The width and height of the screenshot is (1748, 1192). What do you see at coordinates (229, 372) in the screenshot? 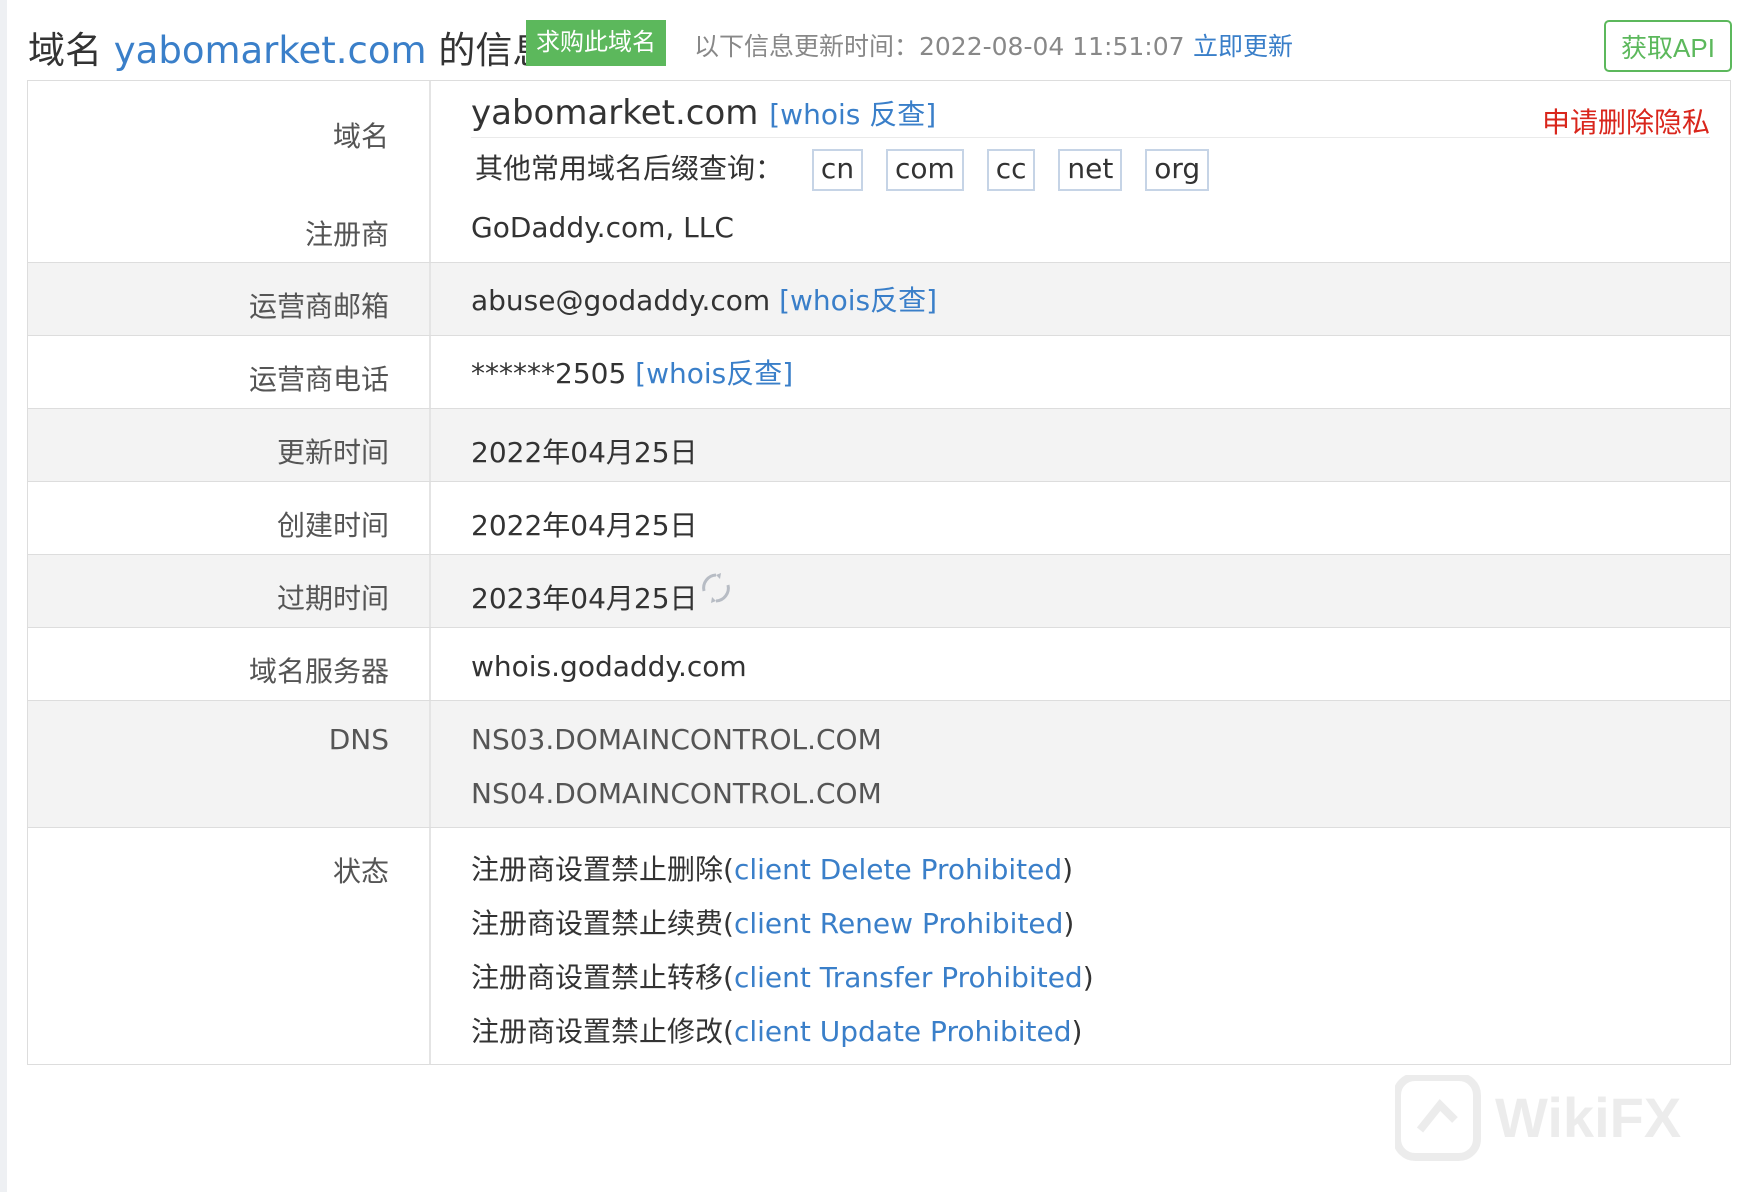
I see `row-label: 运营商电话` at bounding box center [229, 372].